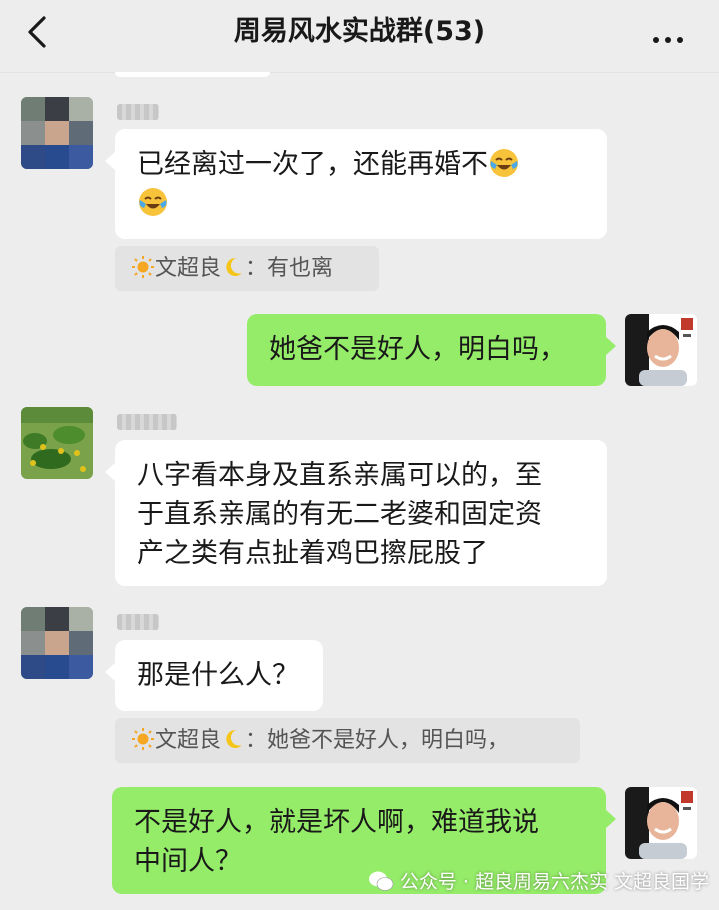 The width and height of the screenshot is (719, 910). Describe the element at coordinates (356, 184) in the screenshot. I see `message-bubble: 已经离过一次了，还能再婚不` at that location.